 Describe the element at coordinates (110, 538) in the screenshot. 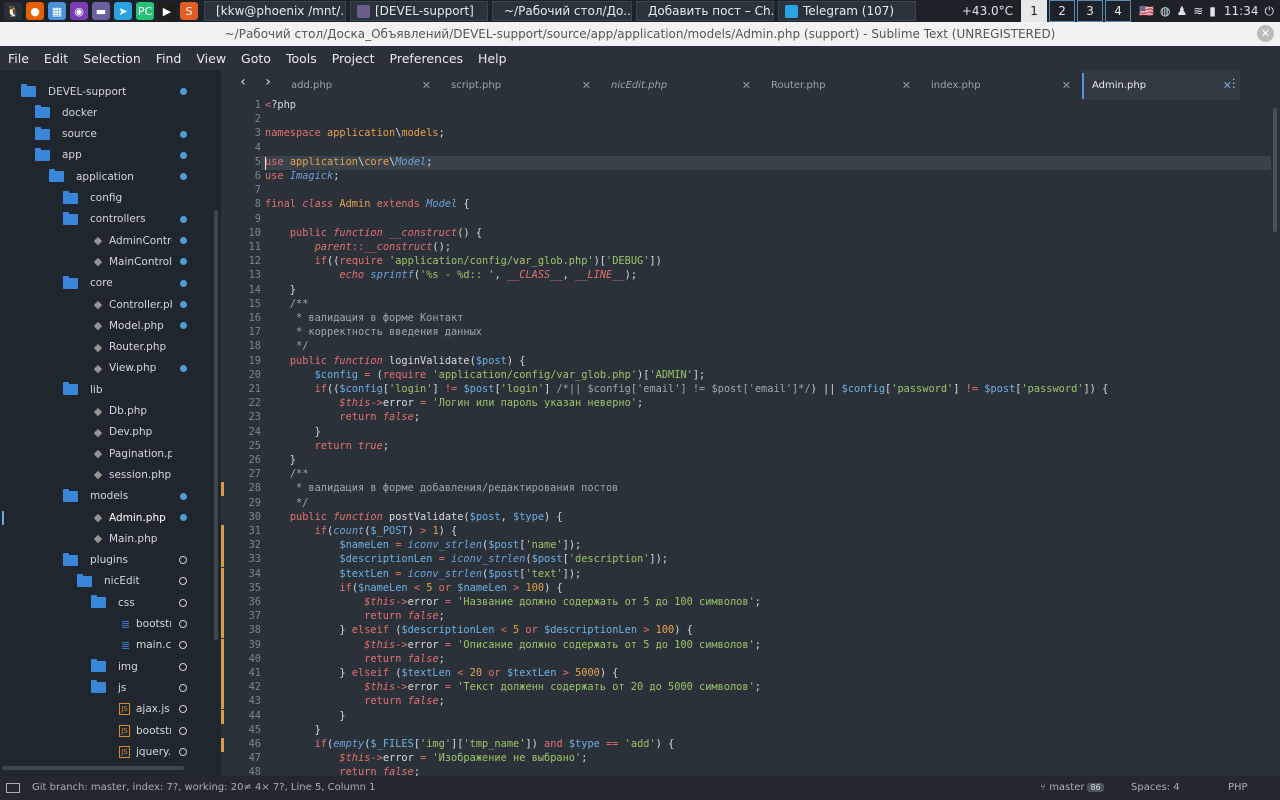

I see `sidebar-item: ◆ Main.php` at that location.